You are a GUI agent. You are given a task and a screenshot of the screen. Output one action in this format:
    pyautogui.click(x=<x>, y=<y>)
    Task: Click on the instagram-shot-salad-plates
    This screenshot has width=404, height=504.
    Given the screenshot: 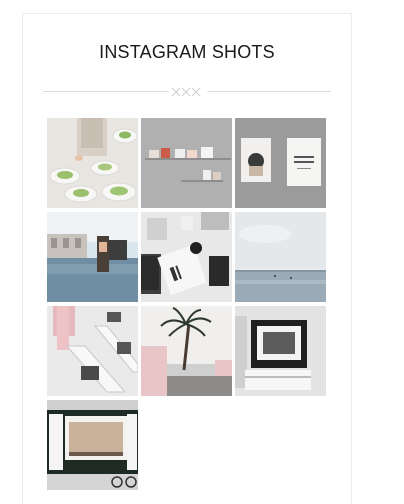 What is the action you would take?
    pyautogui.click(x=92, y=163)
    